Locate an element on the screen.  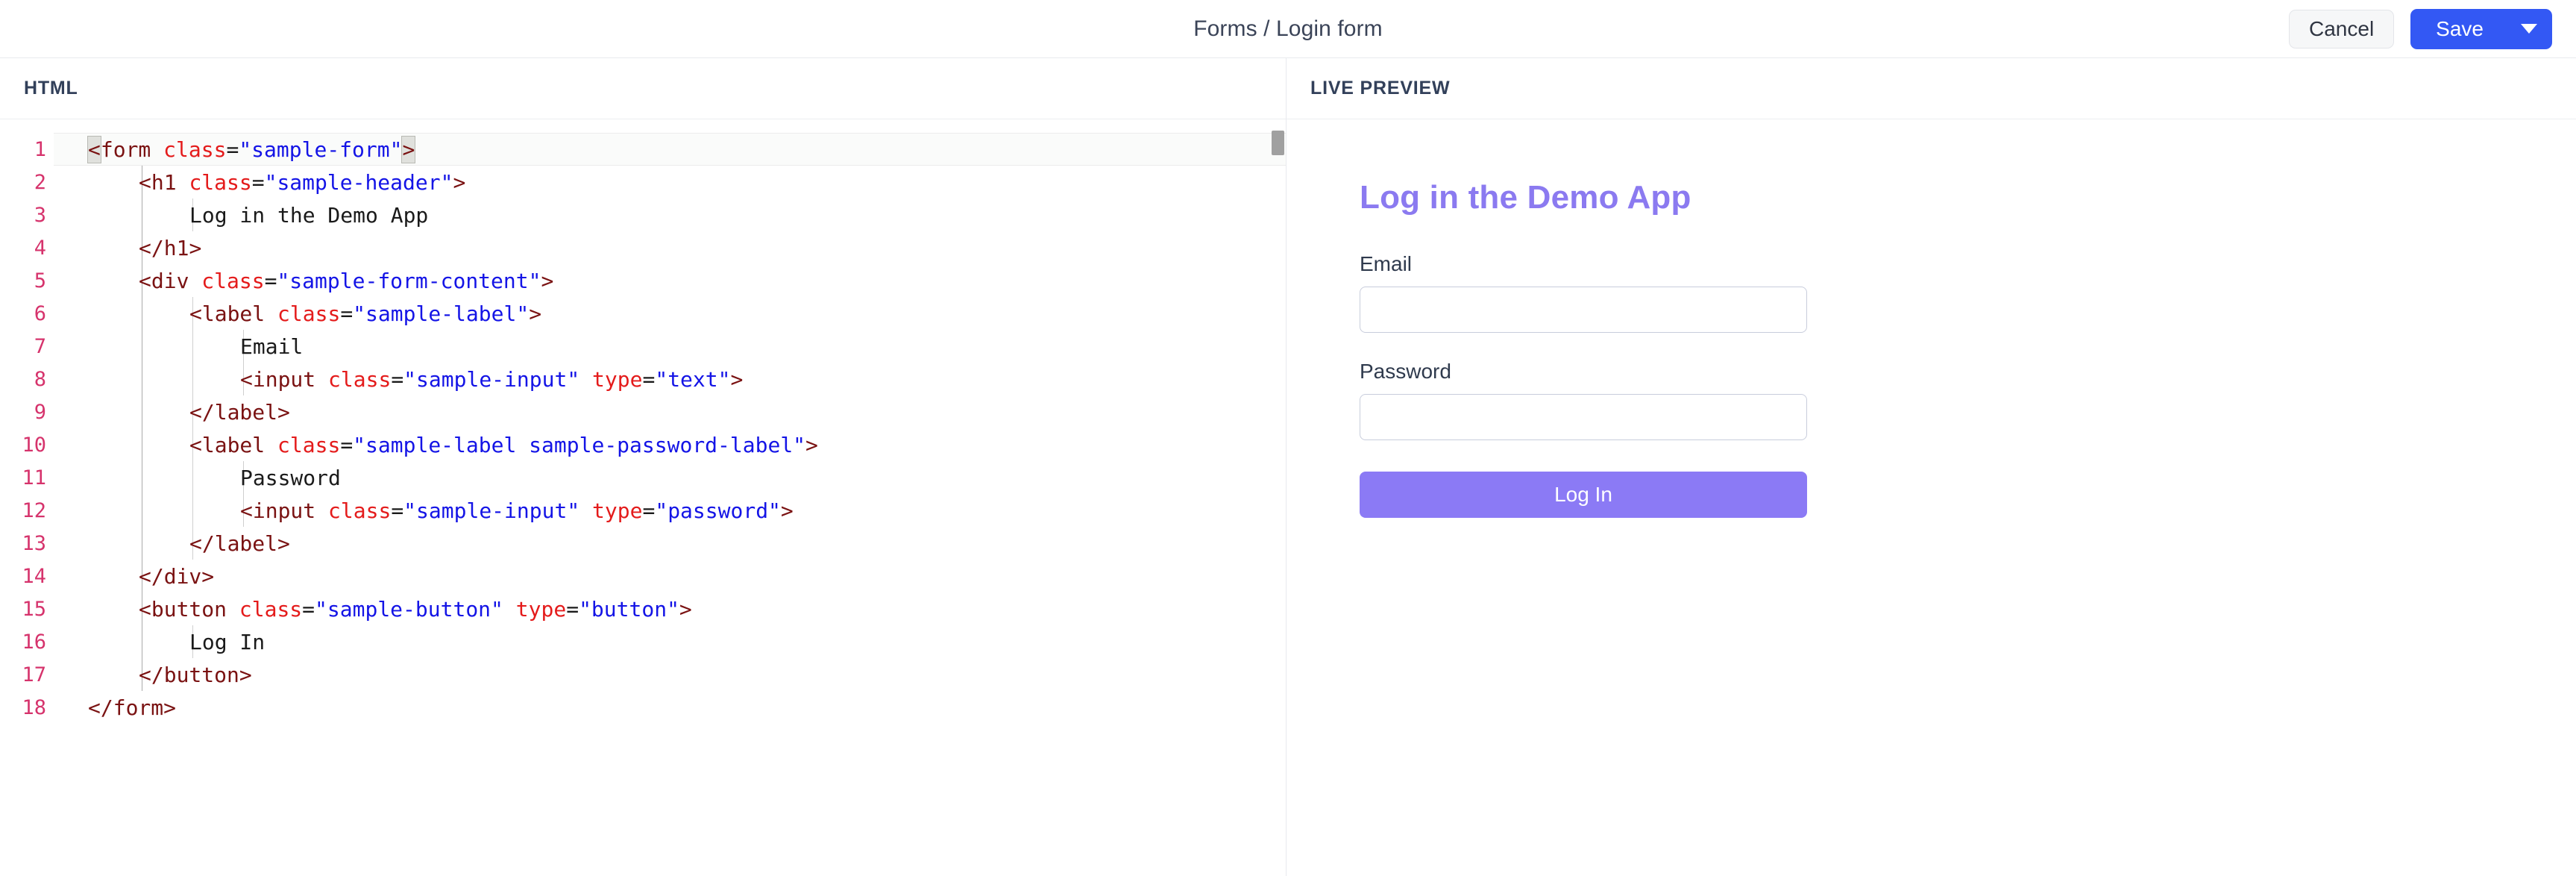
password-label: Password is located at coordinates (1405, 371).